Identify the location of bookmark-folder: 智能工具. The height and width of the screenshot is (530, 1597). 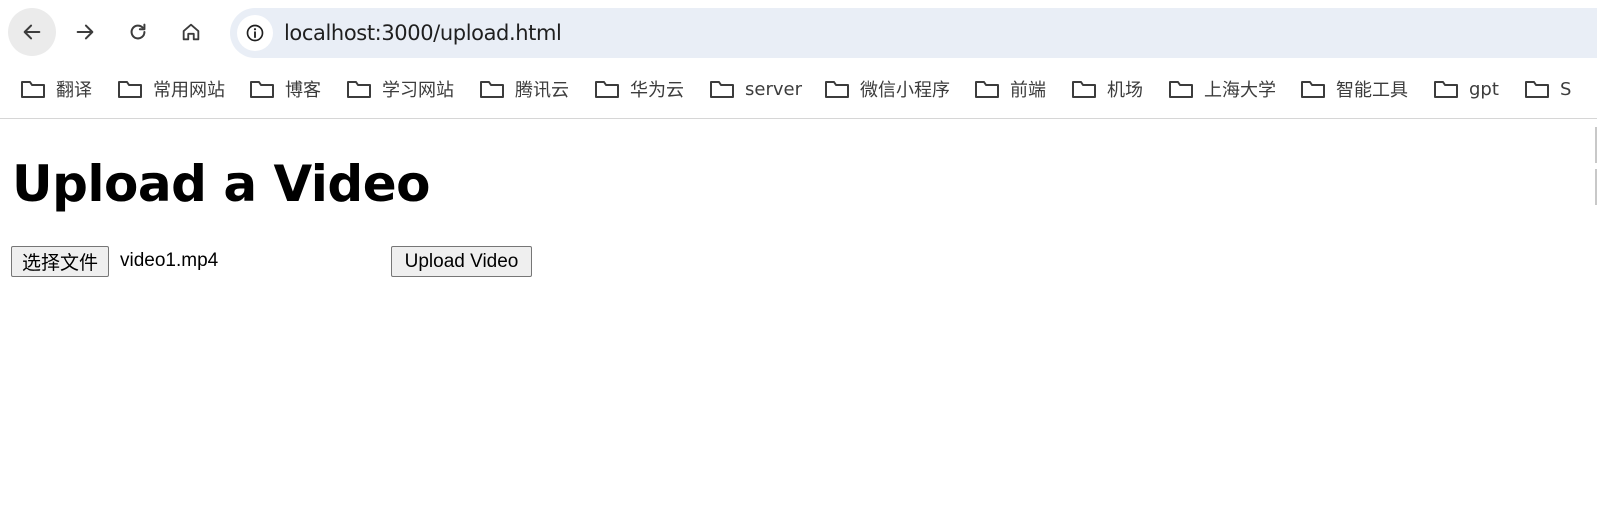
(1354, 89).